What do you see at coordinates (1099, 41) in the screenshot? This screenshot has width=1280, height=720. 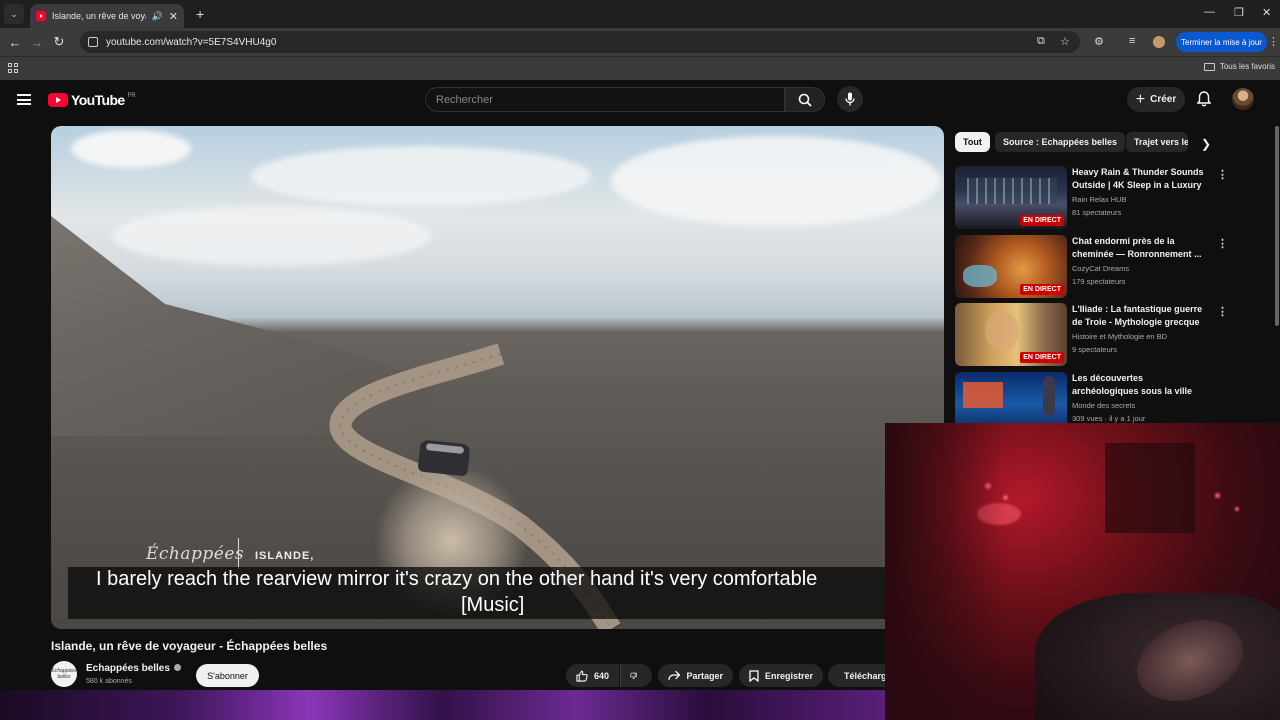 I see `extensions-icon: ⚙` at bounding box center [1099, 41].